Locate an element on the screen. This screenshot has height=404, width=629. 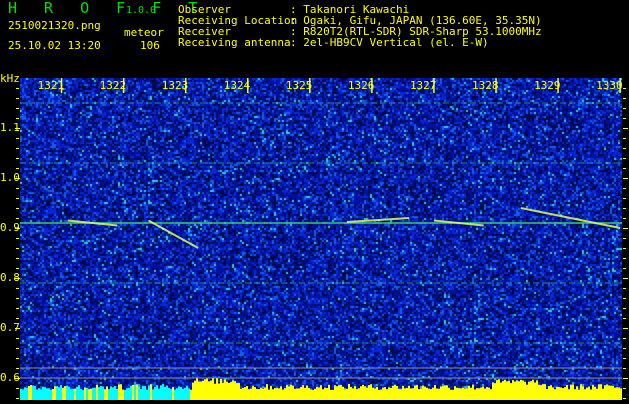
datetime: 25.10.02 13:20 is located at coordinates (54, 45).